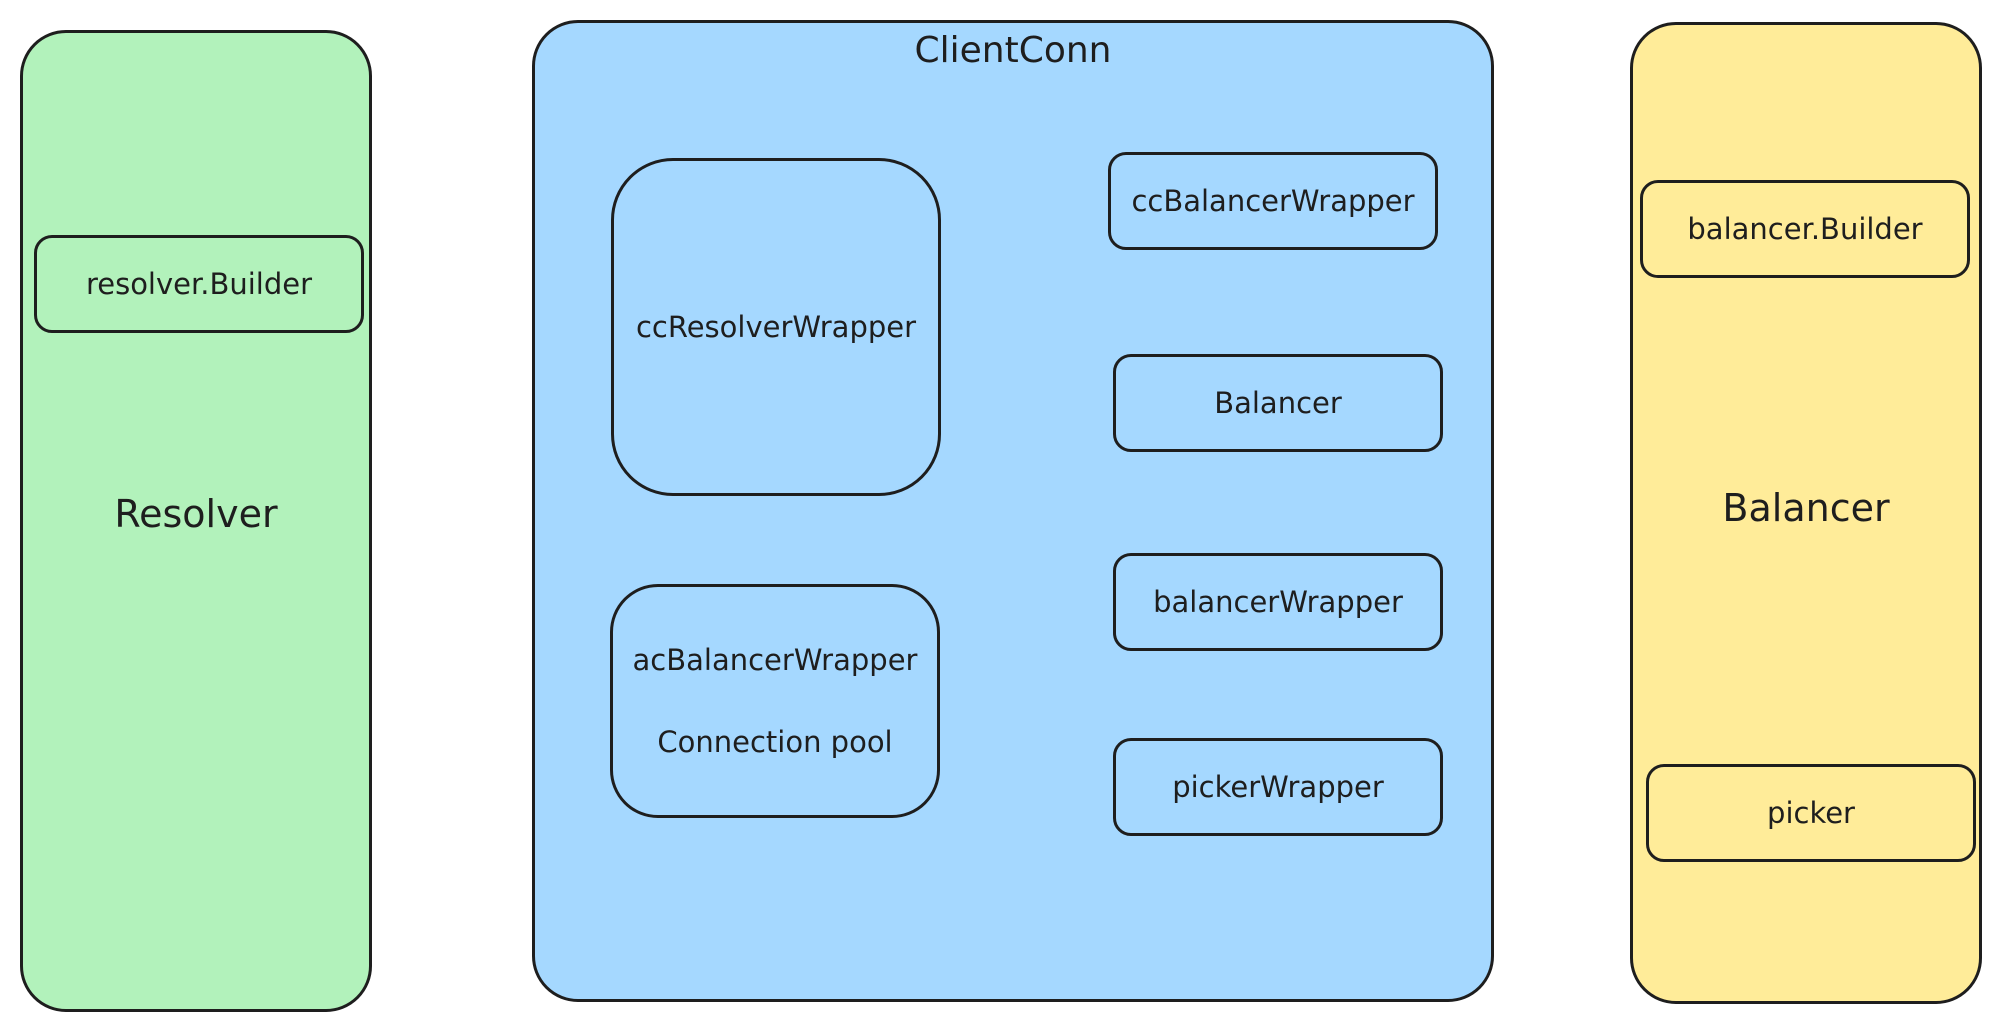  I want to click on picker-label: picker, so click(1811, 813).